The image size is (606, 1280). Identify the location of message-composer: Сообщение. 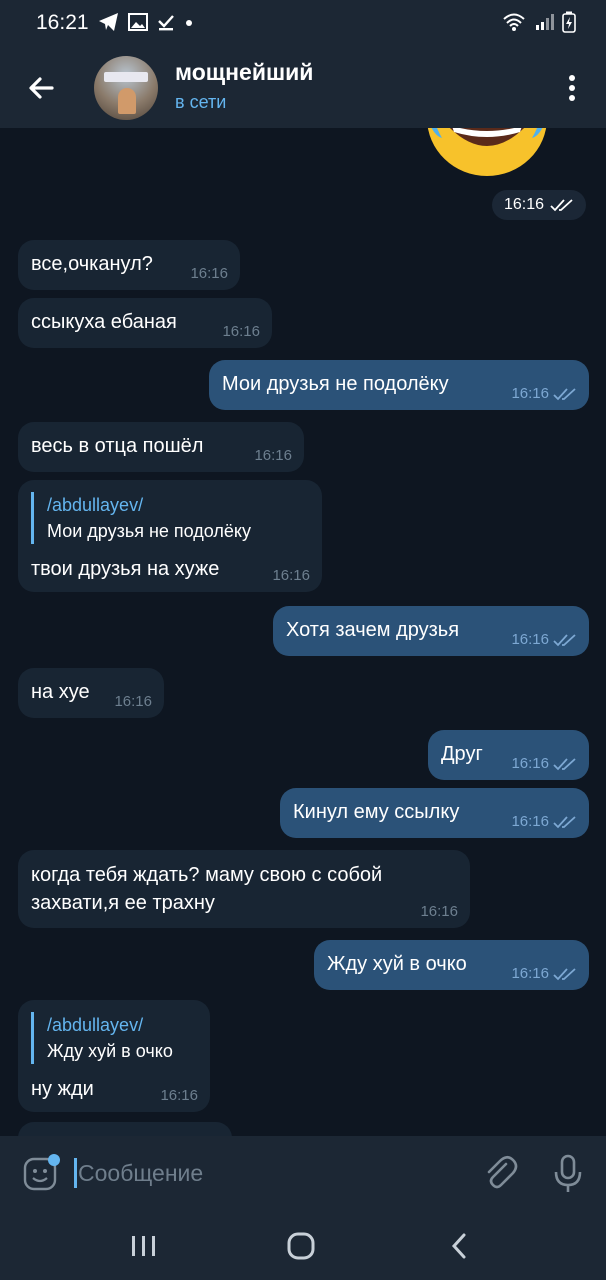
(303, 1173).